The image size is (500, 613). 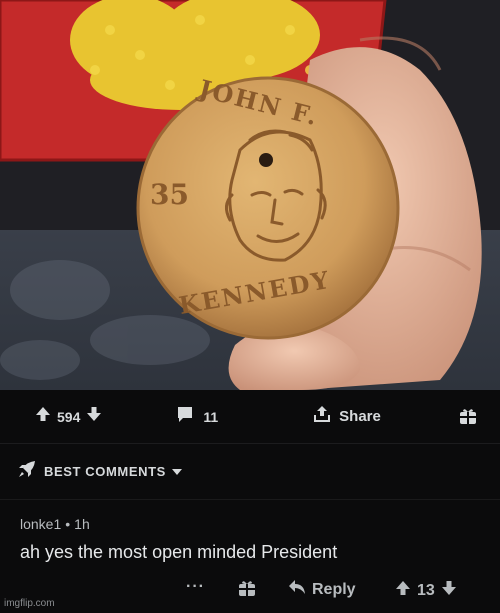 I want to click on cookie-number: 35, so click(x=169, y=194).